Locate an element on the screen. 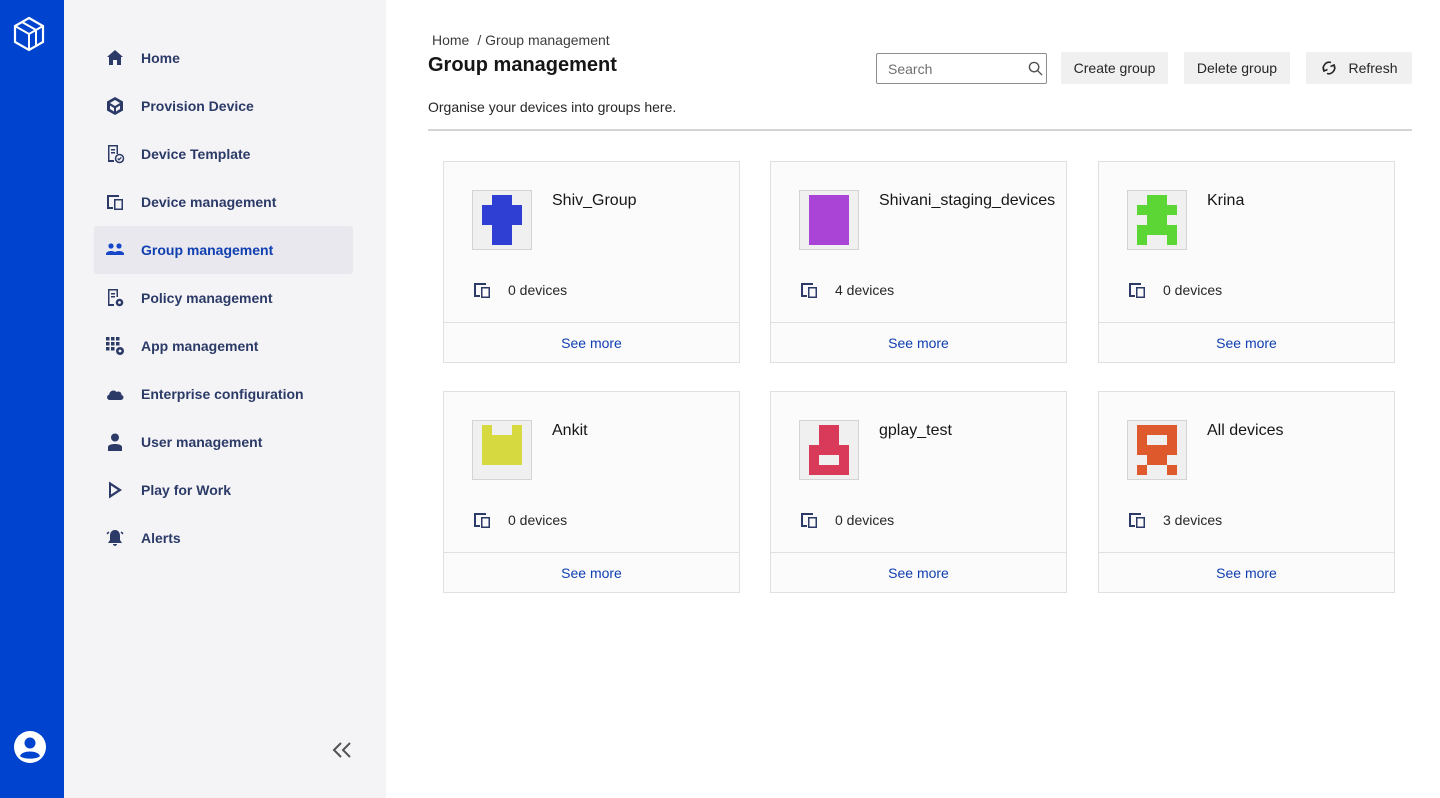  group-card: Shiv_Group 0 devices See more is located at coordinates (591, 262).